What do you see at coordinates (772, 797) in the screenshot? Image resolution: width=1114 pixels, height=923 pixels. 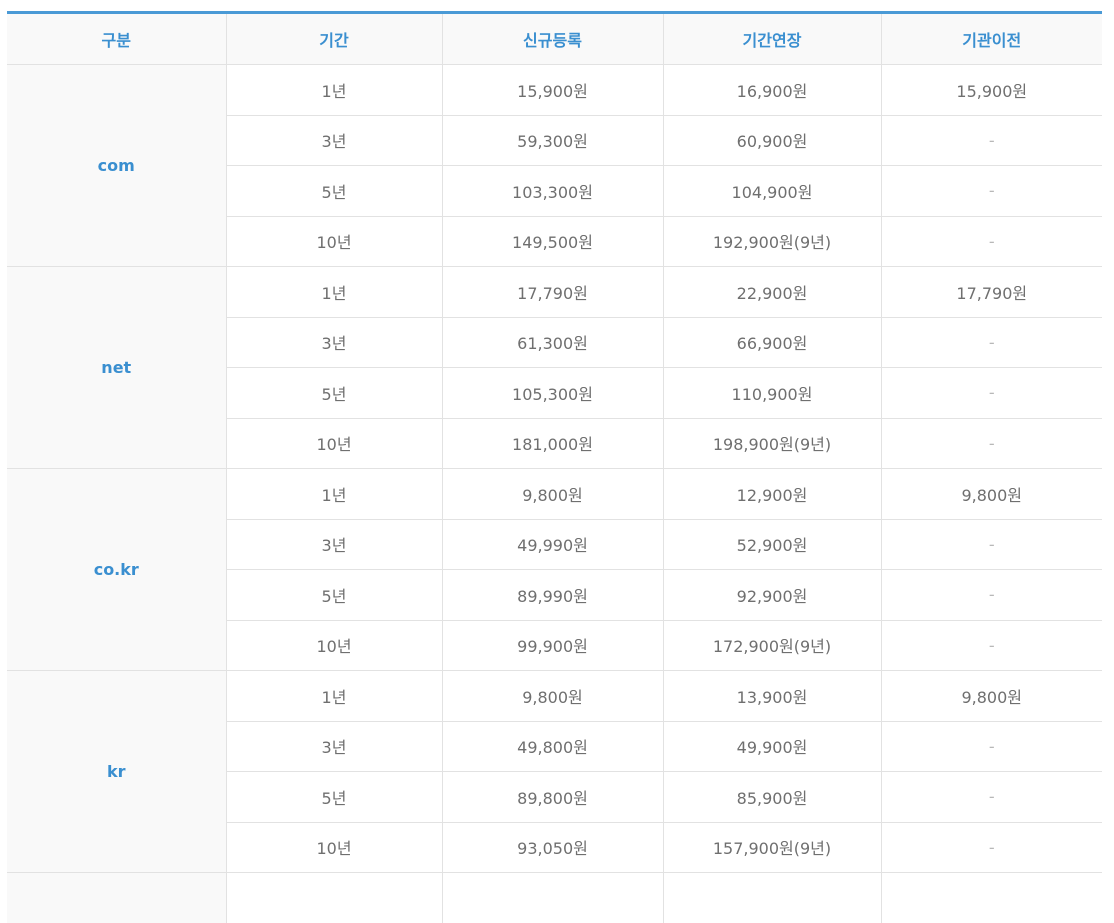 I see `renewal-price-cell: 85,900원` at bounding box center [772, 797].